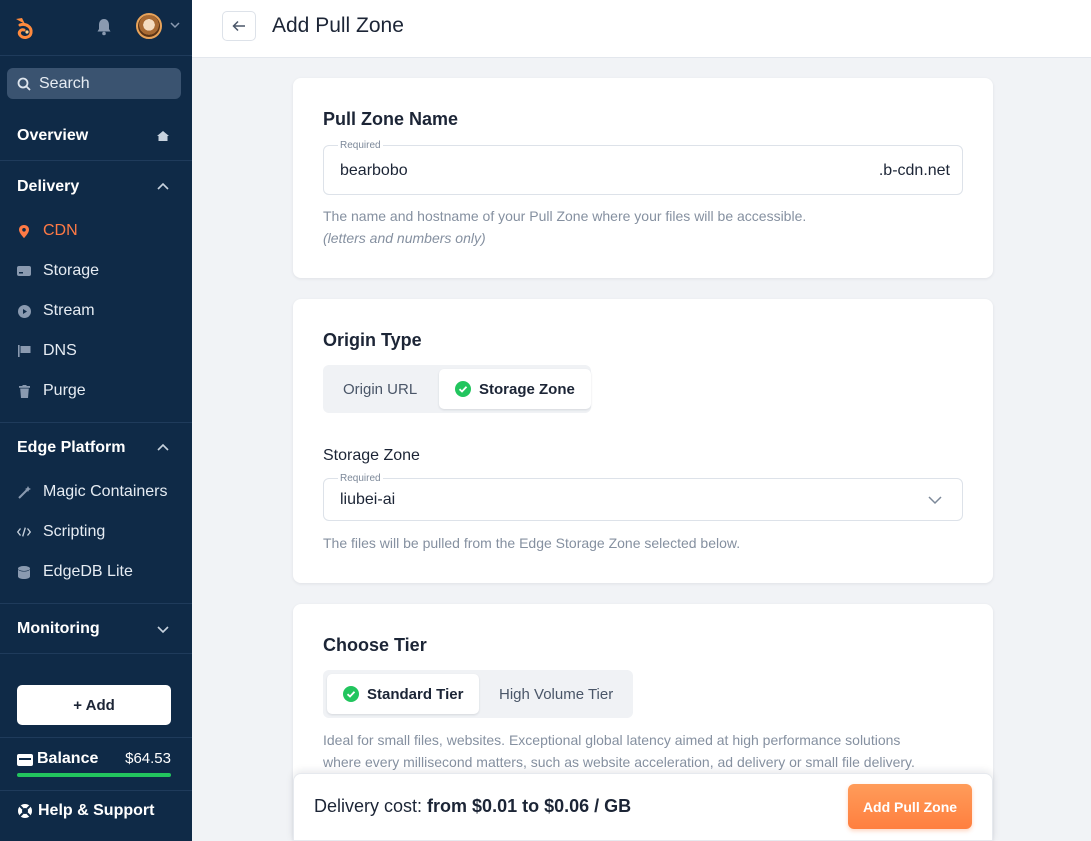 The width and height of the screenshot is (1091, 841). What do you see at coordinates (96, 136) in the screenshot?
I see `nav-overview: Overview` at bounding box center [96, 136].